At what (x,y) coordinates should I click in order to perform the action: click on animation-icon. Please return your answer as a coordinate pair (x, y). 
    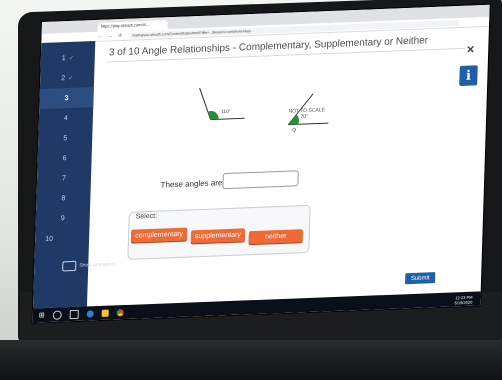
    Looking at the image, I should click on (69, 266).